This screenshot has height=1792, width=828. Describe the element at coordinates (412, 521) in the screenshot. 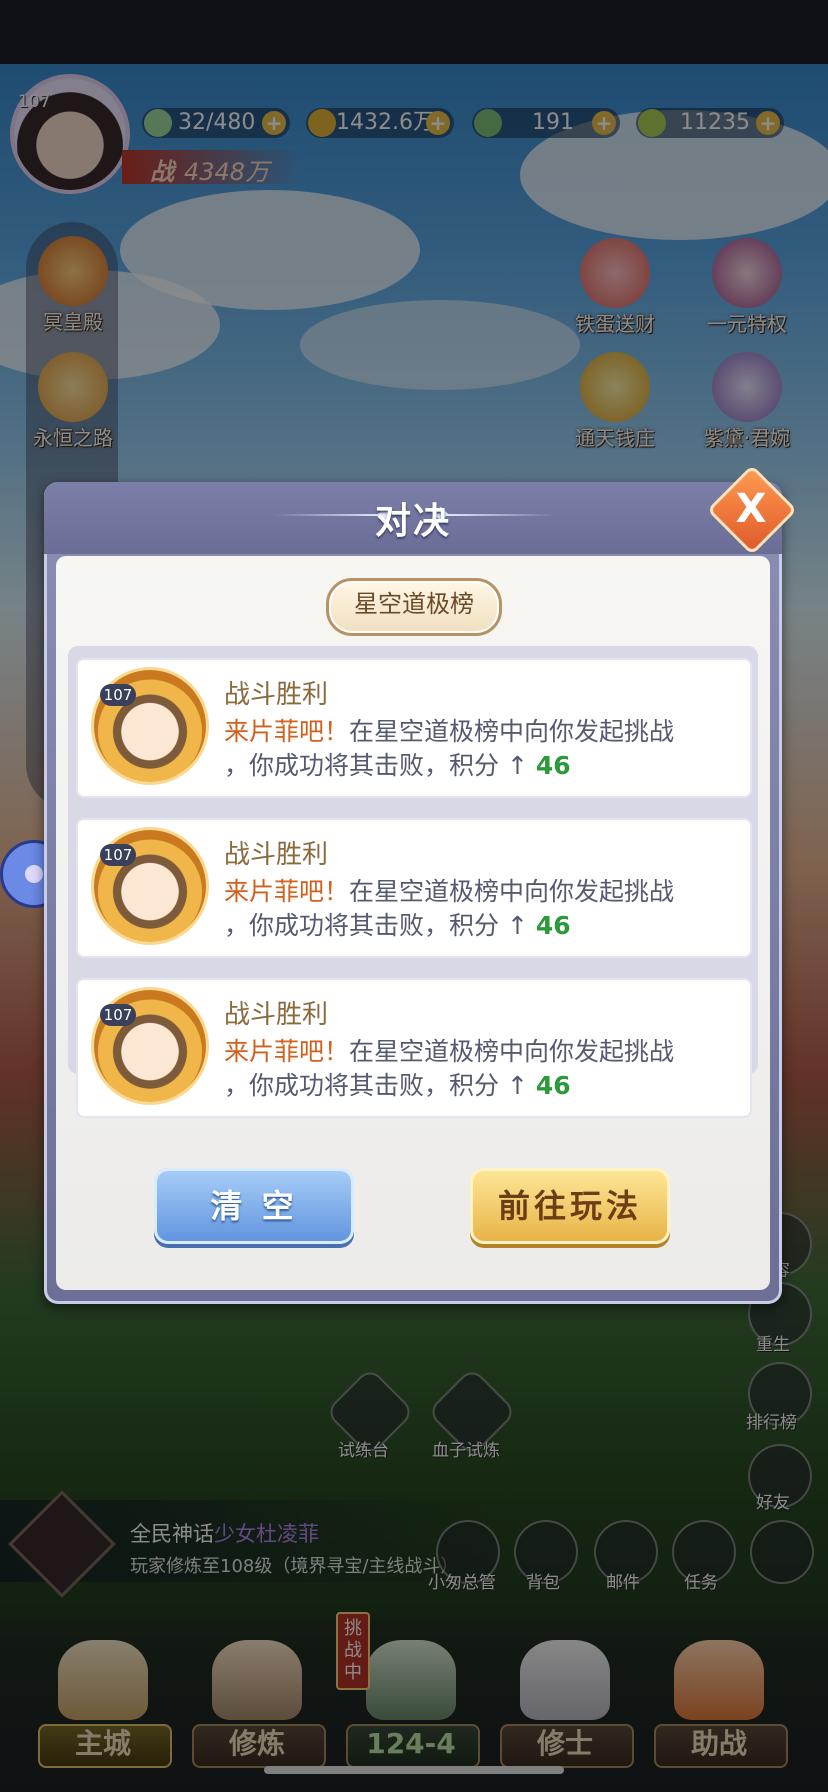

I see `dialog-title: 对决` at that location.